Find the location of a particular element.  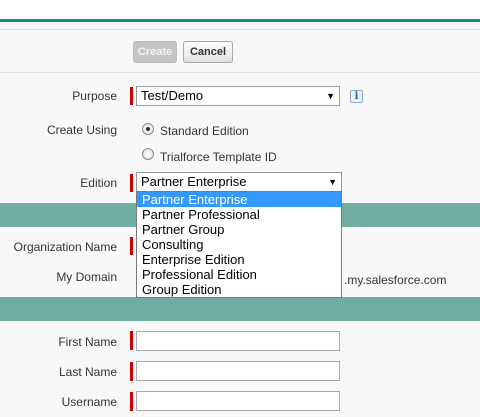

purpose-label: Purpose is located at coordinates (94, 96).